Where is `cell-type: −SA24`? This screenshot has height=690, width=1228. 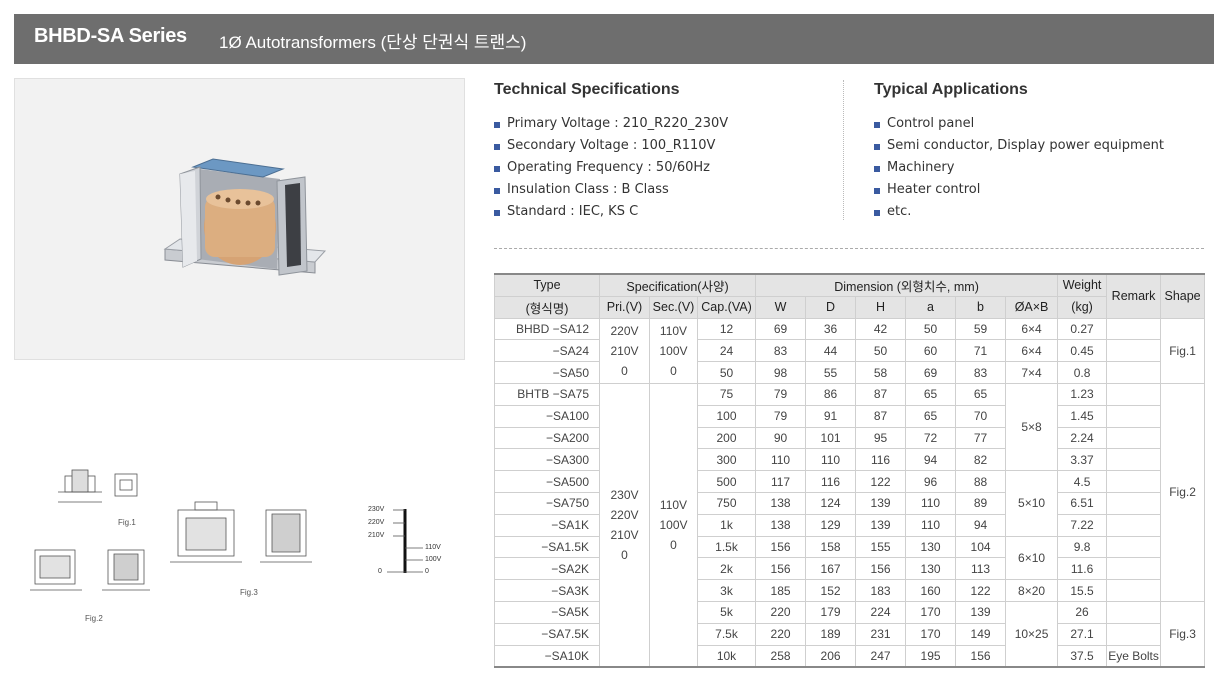 cell-type: −SA24 is located at coordinates (547, 351).